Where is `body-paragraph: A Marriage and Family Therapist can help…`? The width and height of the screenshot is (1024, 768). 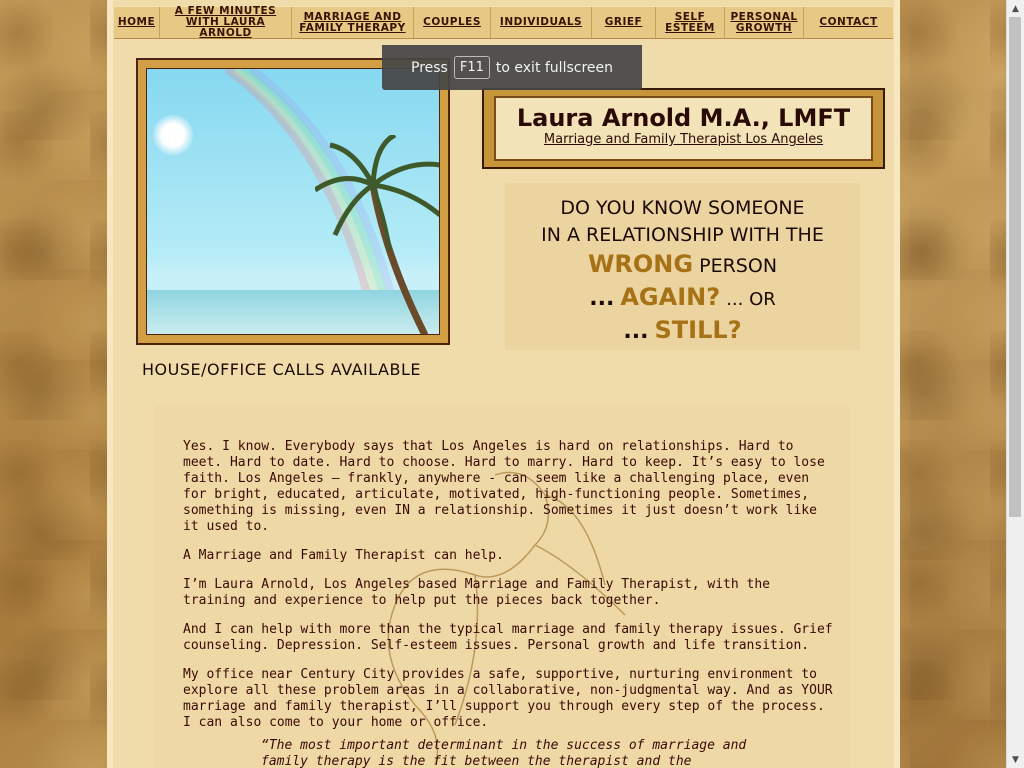 body-paragraph: A Marriage and Family Therapist can help… is located at coordinates (343, 555).